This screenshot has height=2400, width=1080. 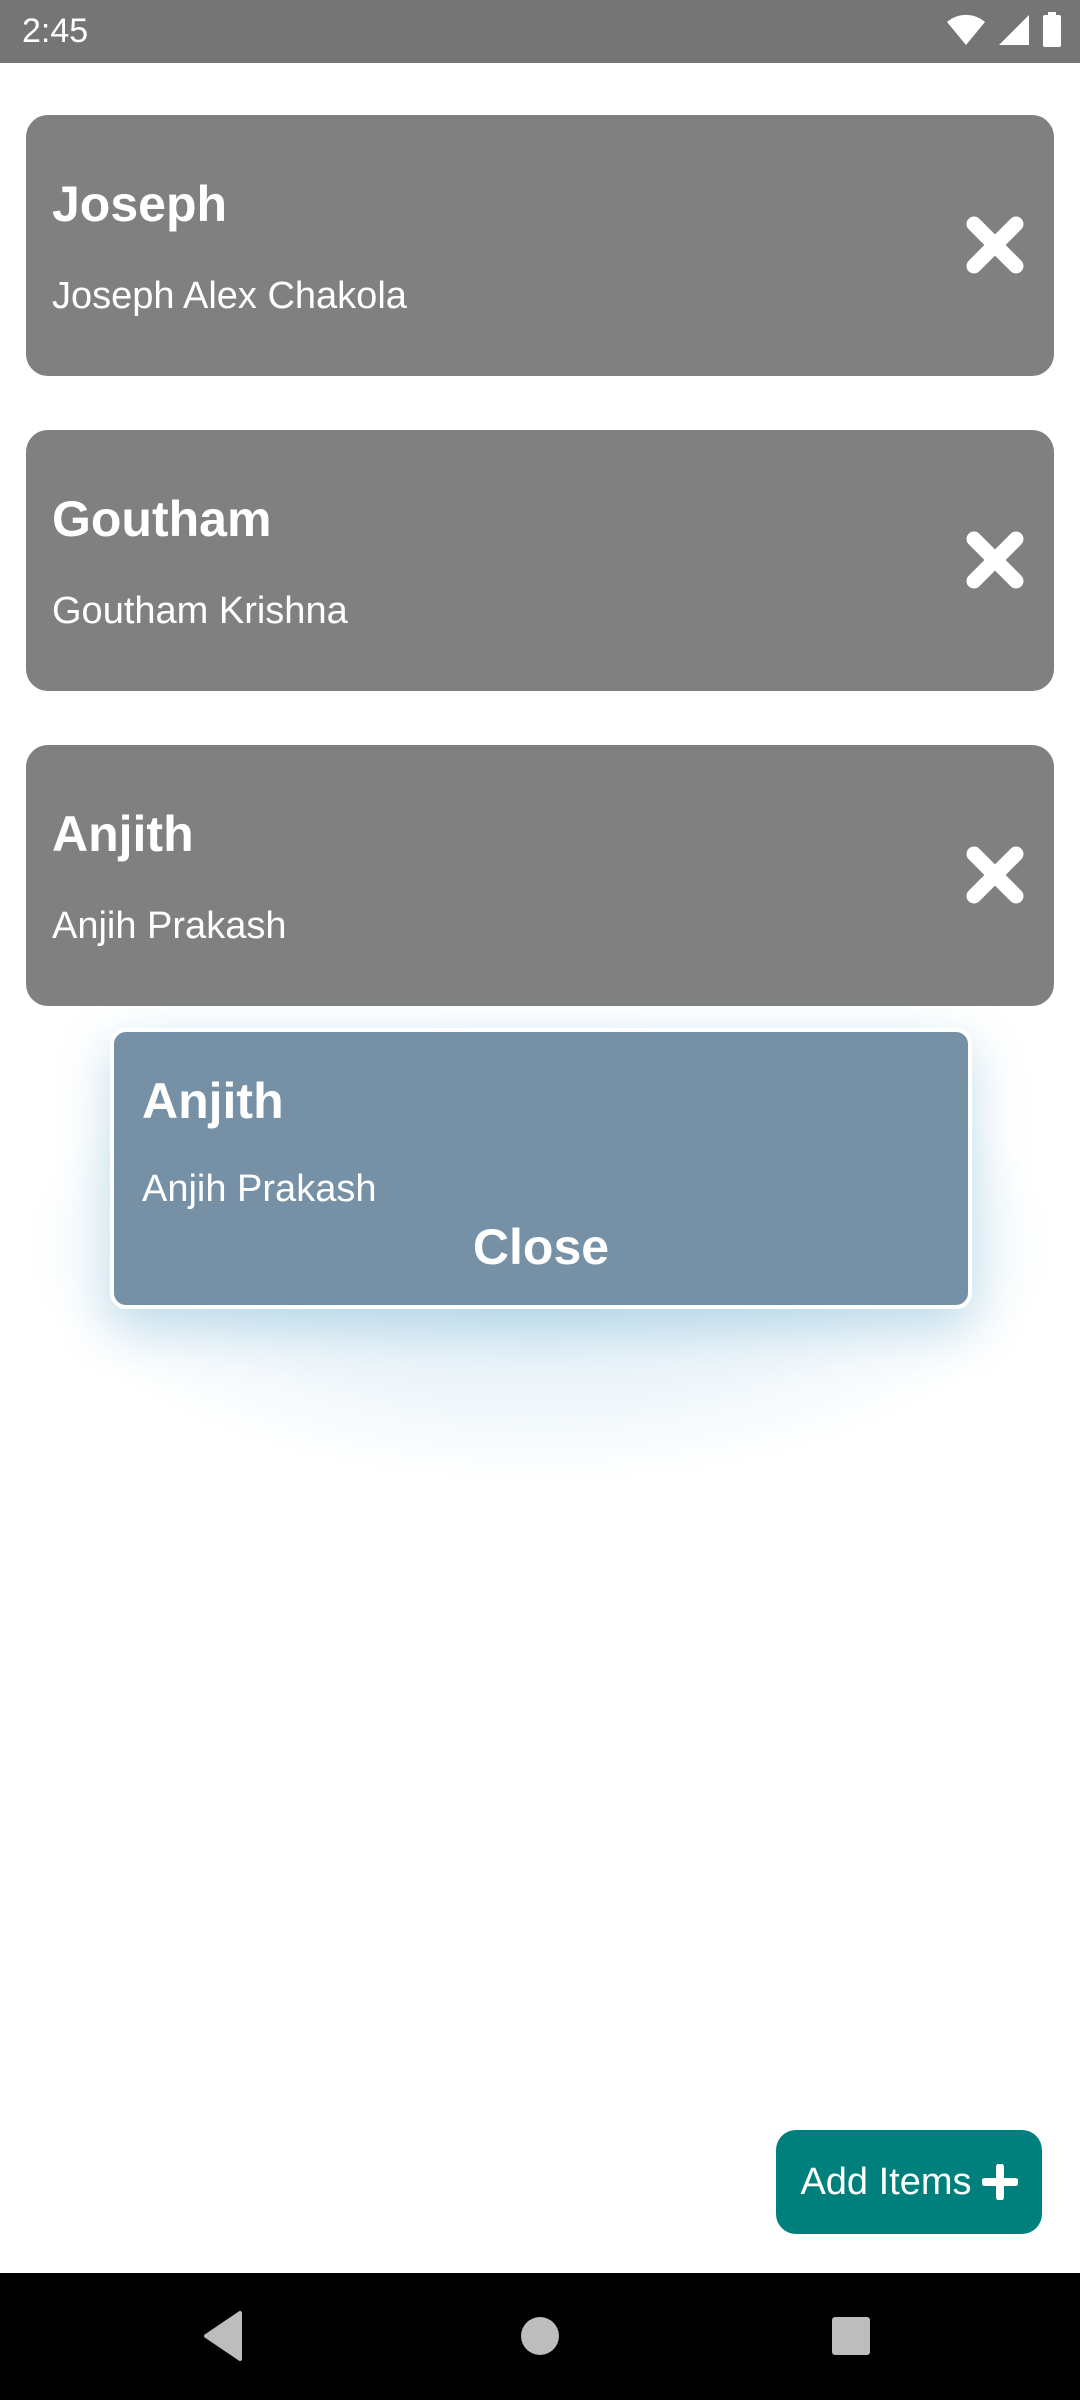 What do you see at coordinates (123, 834) in the screenshot?
I see `card-title: Anjith` at bounding box center [123, 834].